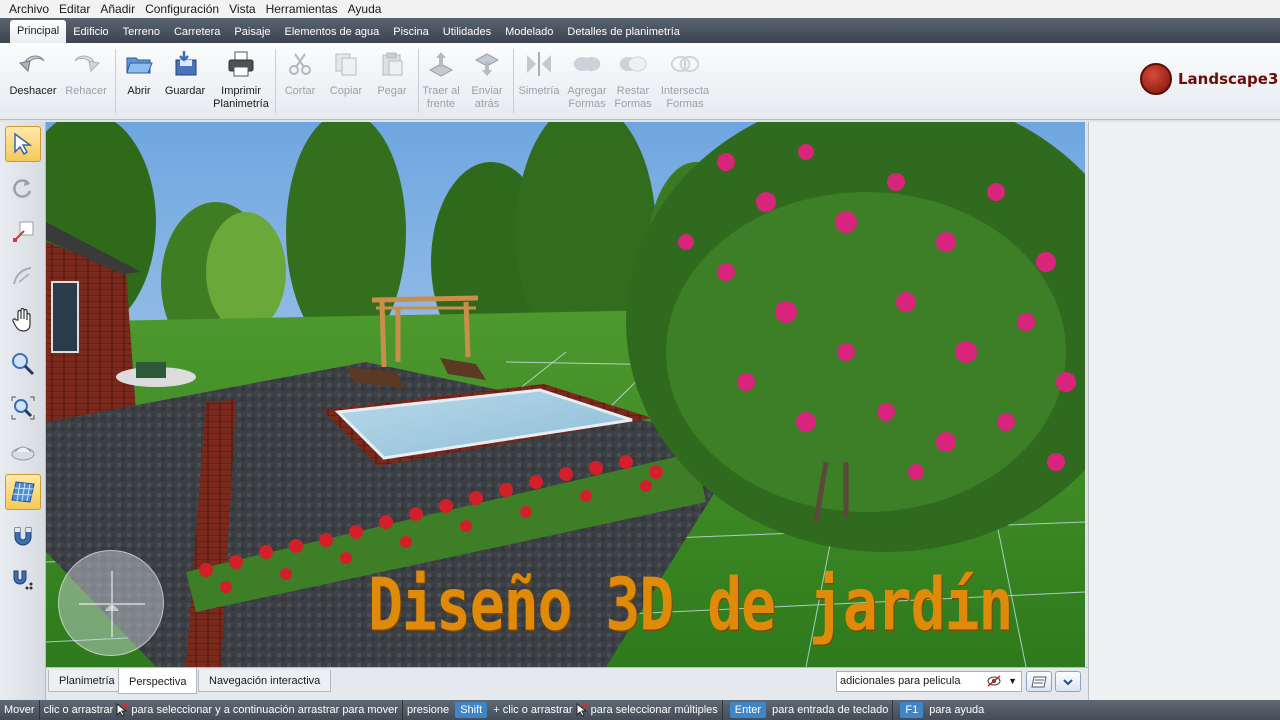 The width and height of the screenshot is (1280, 720). I want to click on tab-principal: Principal, so click(38, 31).